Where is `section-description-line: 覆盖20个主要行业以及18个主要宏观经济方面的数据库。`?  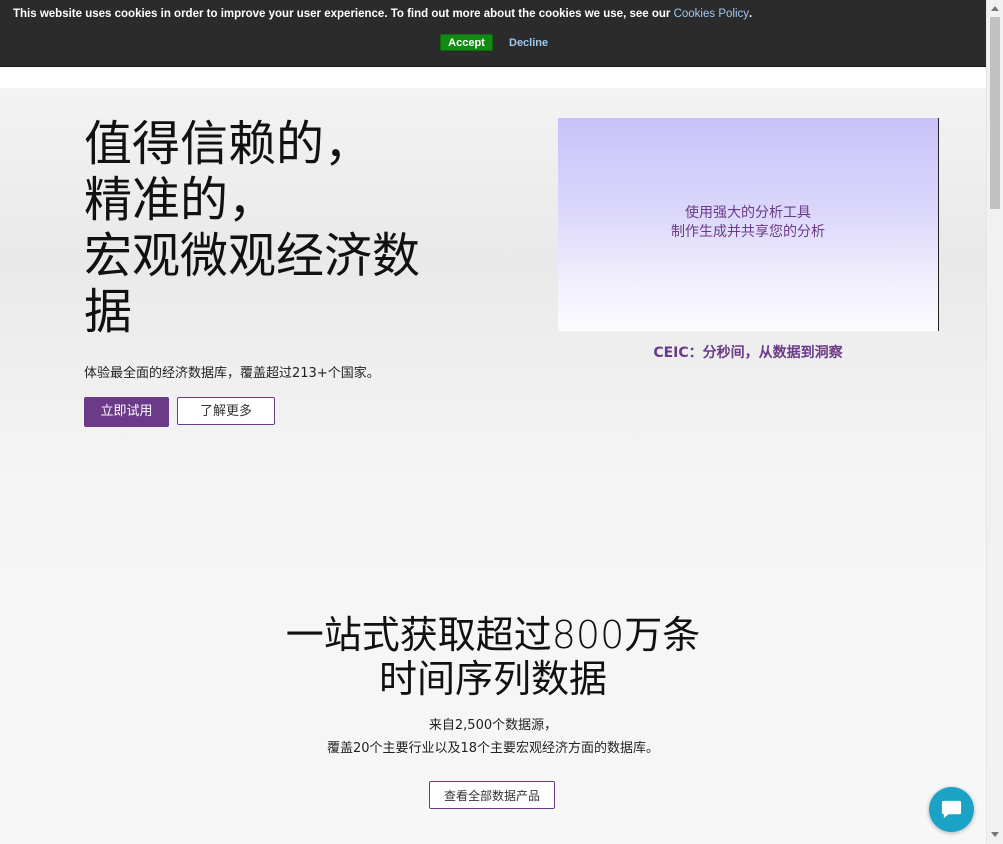 section-description-line: 覆盖20个主要行业以及18个主要宏观经济方面的数据库。 is located at coordinates (493, 748).